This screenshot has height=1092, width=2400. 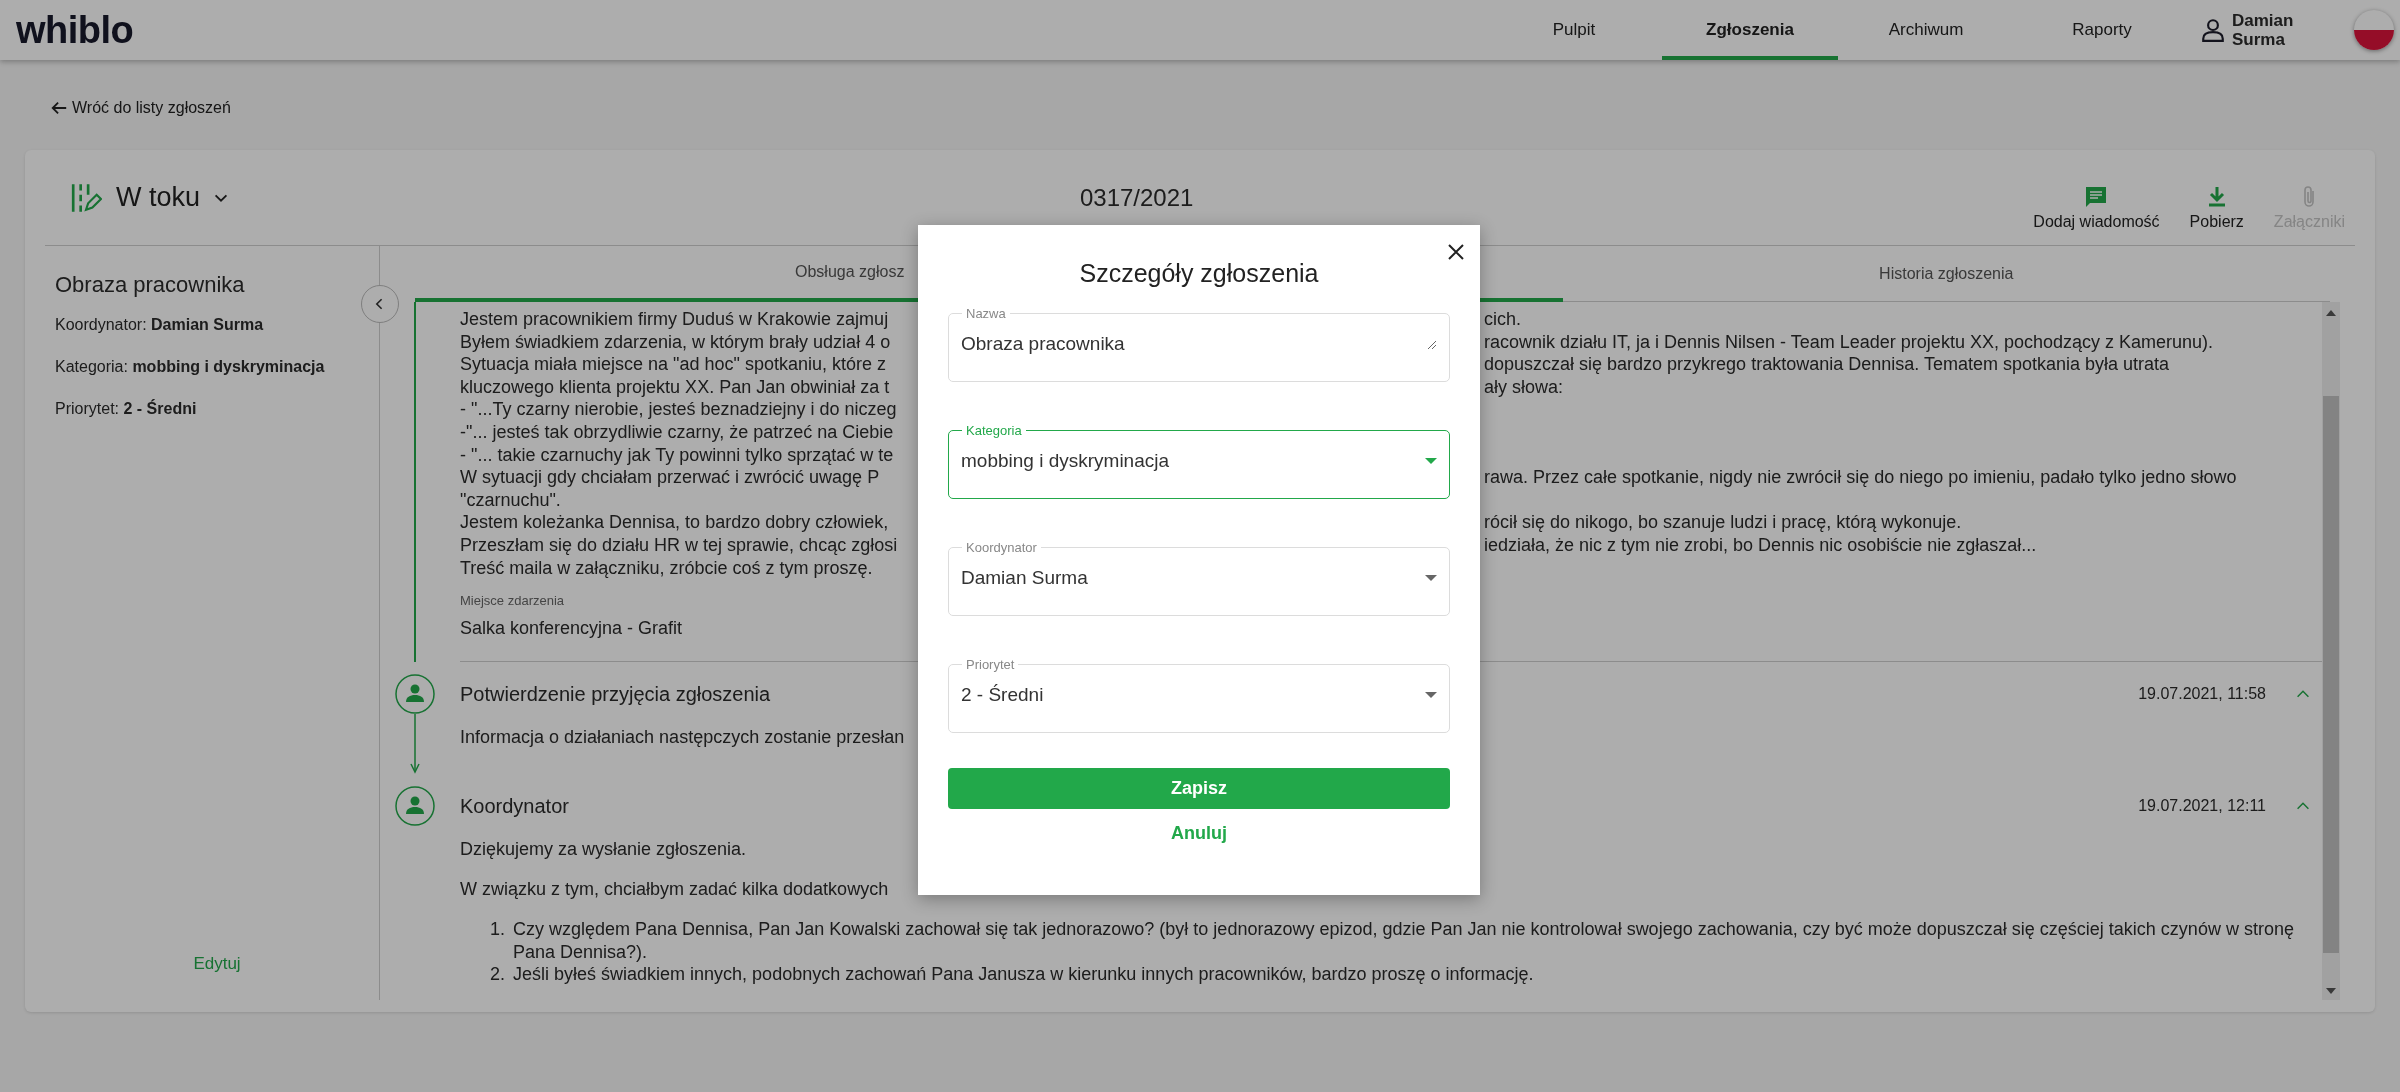 I want to click on back-link: Wróć do listy zgłoszeń, so click(x=140, y=108).